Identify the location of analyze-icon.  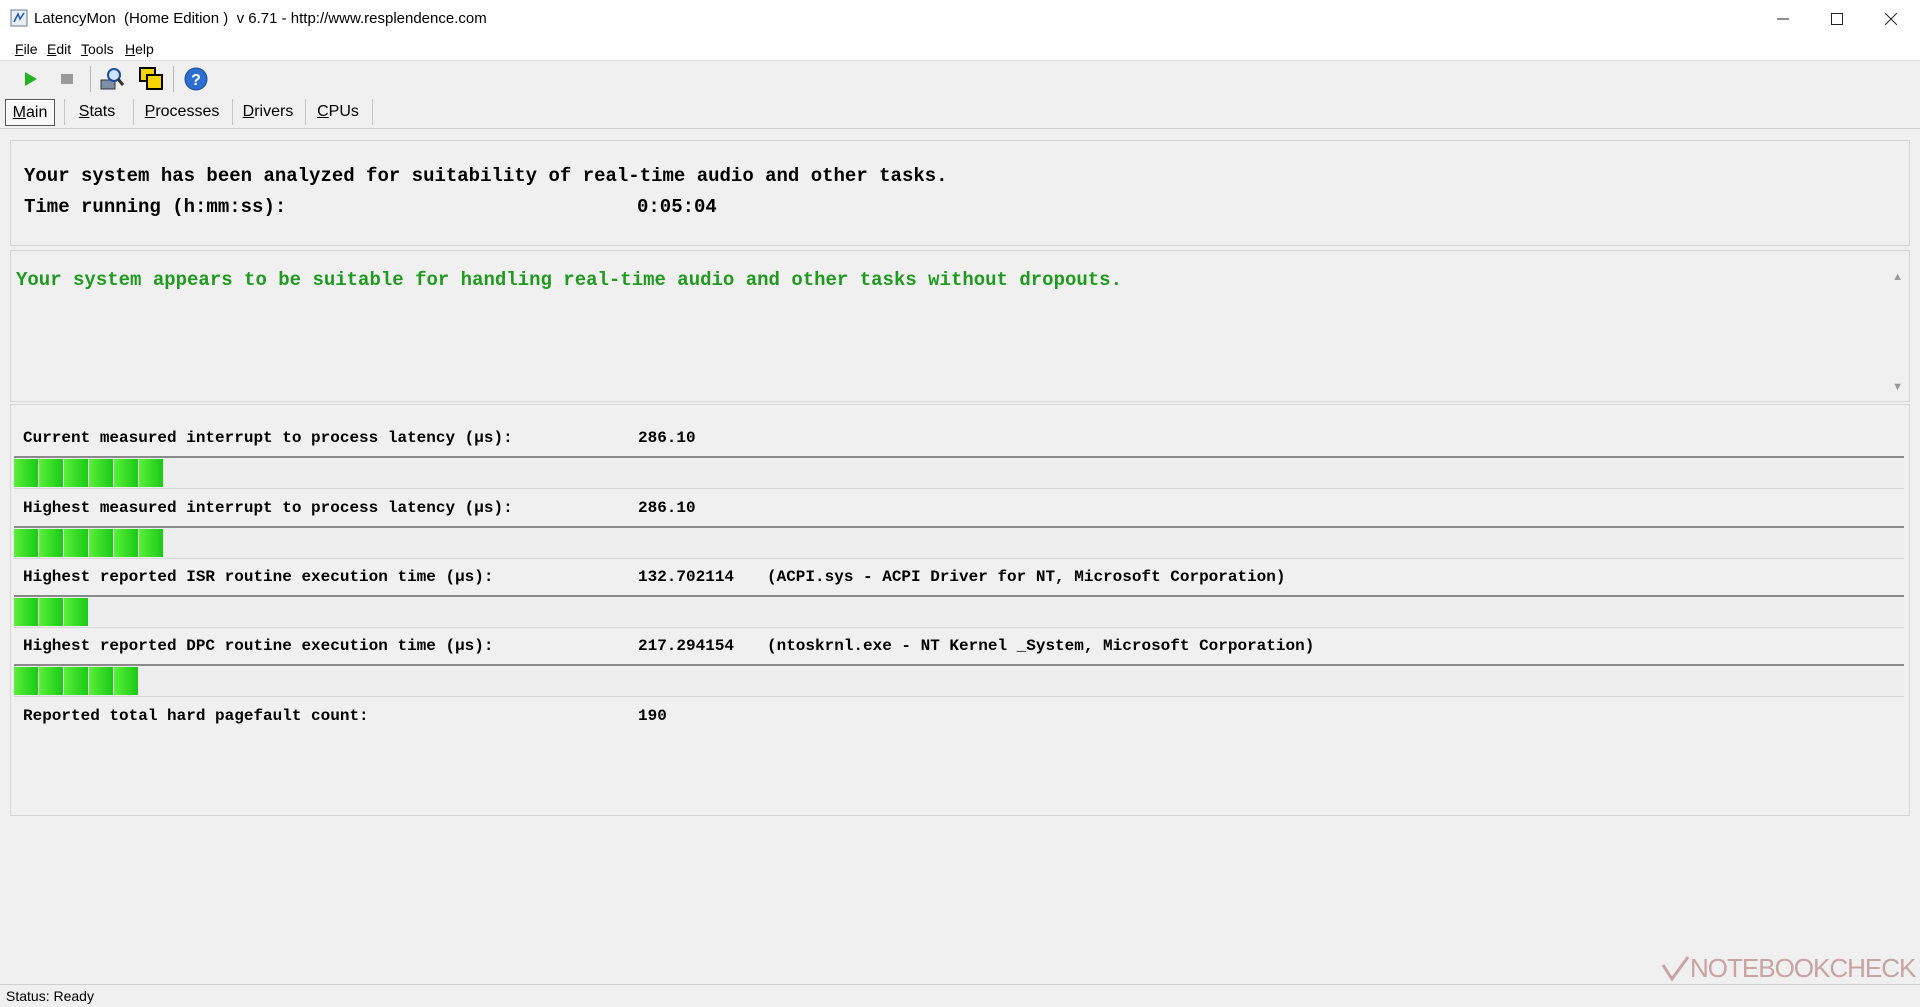
(112, 79).